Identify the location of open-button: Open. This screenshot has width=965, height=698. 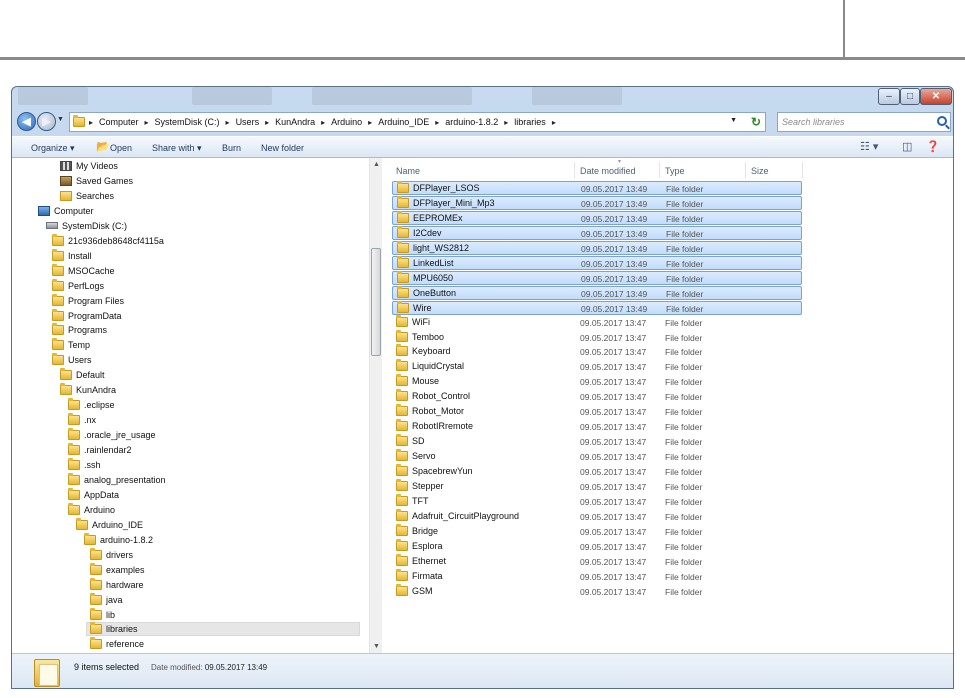
(121, 148).